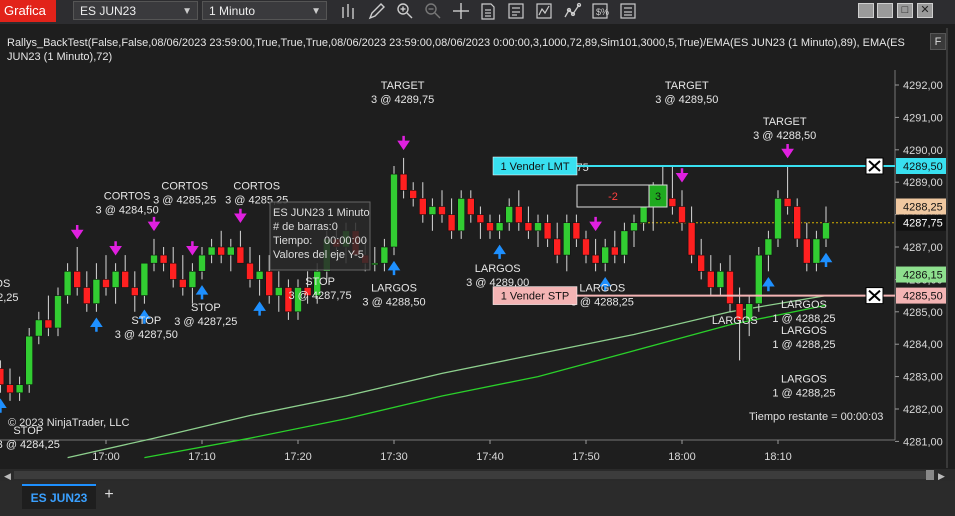 The width and height of the screenshot is (955, 516). What do you see at coordinates (905, 10) in the screenshot?
I see `restore-button: □` at bounding box center [905, 10].